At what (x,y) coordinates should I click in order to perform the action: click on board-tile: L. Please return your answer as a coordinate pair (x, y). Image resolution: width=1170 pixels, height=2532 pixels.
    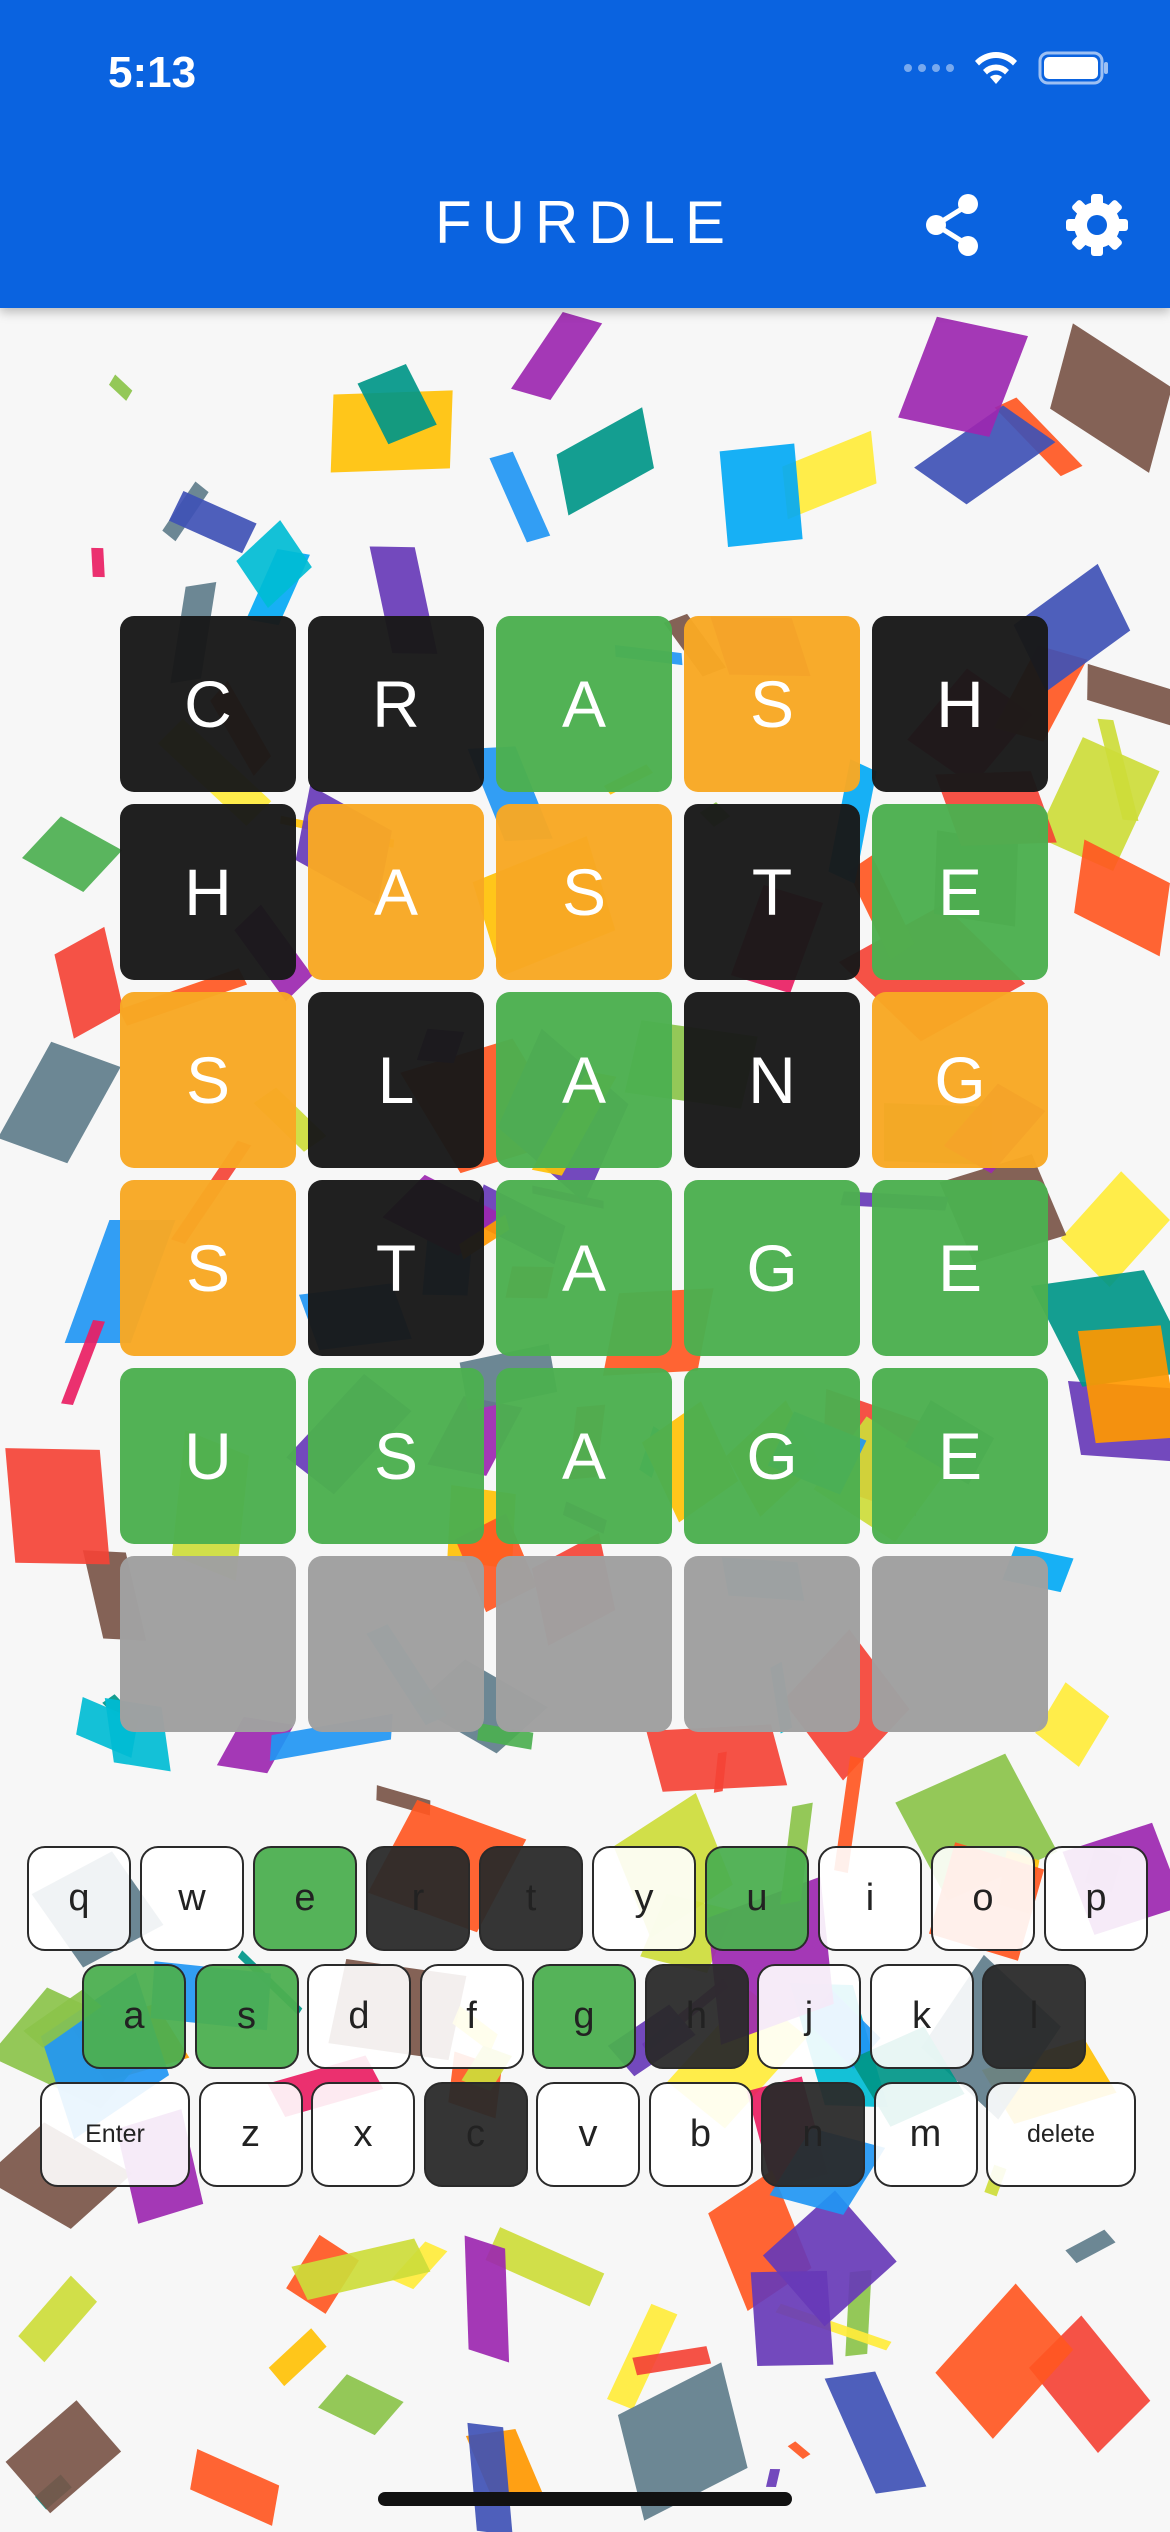
    Looking at the image, I should click on (396, 1080).